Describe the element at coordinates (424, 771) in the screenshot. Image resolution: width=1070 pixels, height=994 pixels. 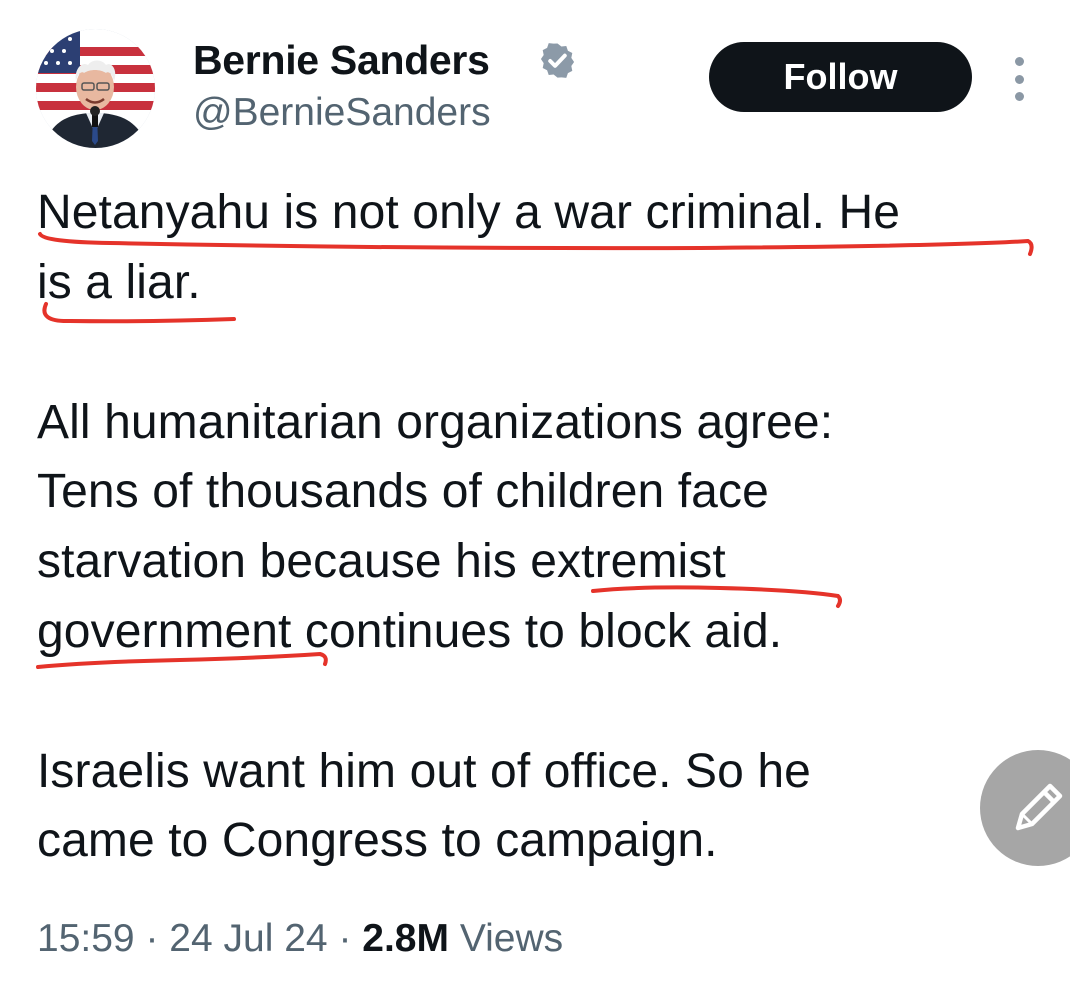
I see `tweet-text-line: Israelis want him out of office. So he` at that location.